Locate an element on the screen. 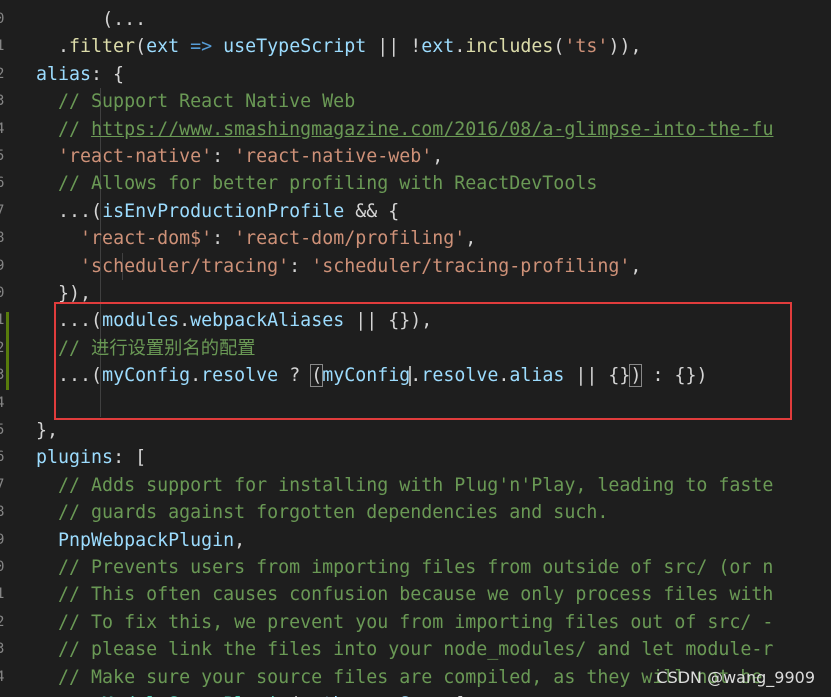  code-line: 'react-native': 'react-native-web', is located at coordinates (228, 156).